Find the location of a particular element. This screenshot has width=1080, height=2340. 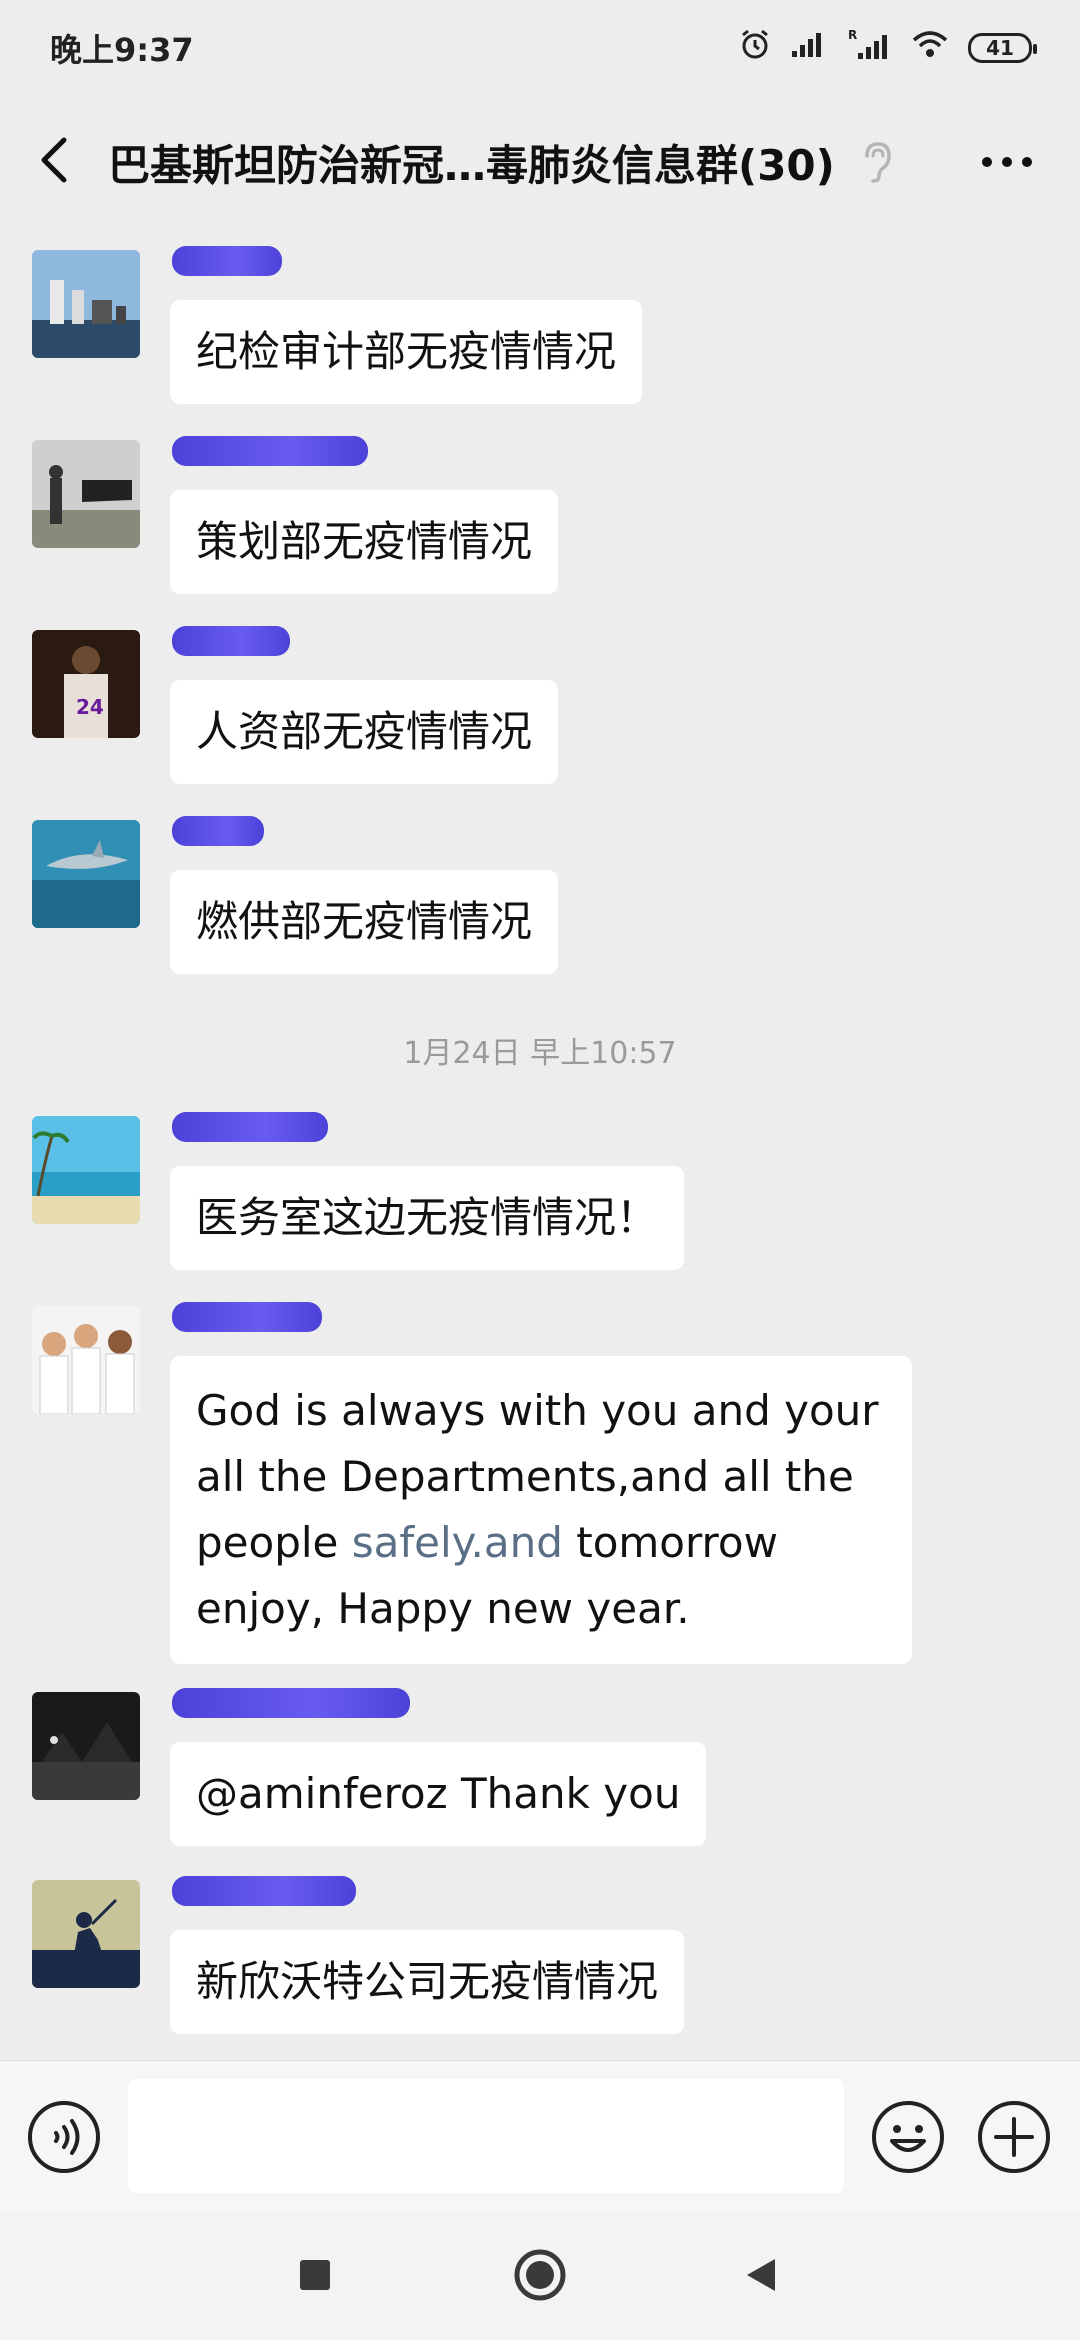

emoji-icon is located at coordinates (908, 2140).